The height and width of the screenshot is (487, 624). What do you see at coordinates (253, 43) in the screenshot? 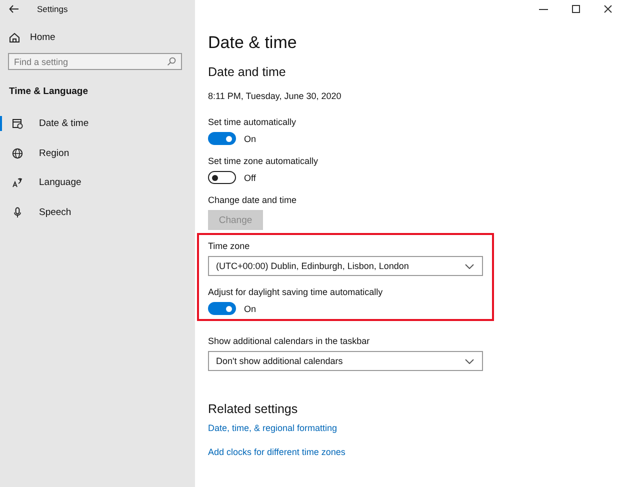
I see `page-title: Date & time` at bounding box center [253, 43].